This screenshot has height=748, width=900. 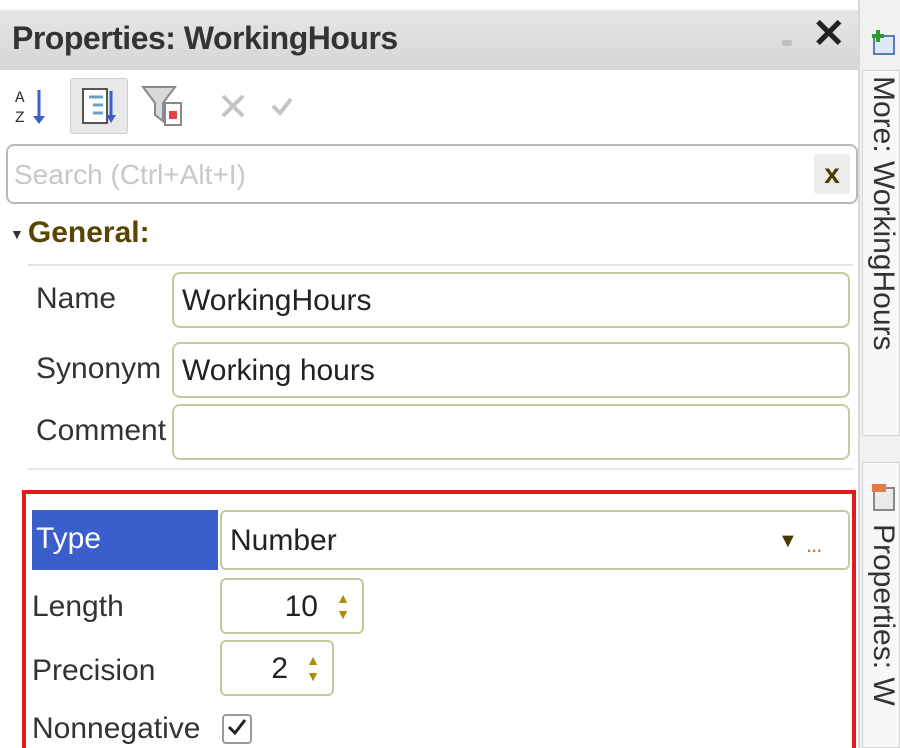 I want to click on collapse-triangle-icon: ▼, so click(x=17, y=234).